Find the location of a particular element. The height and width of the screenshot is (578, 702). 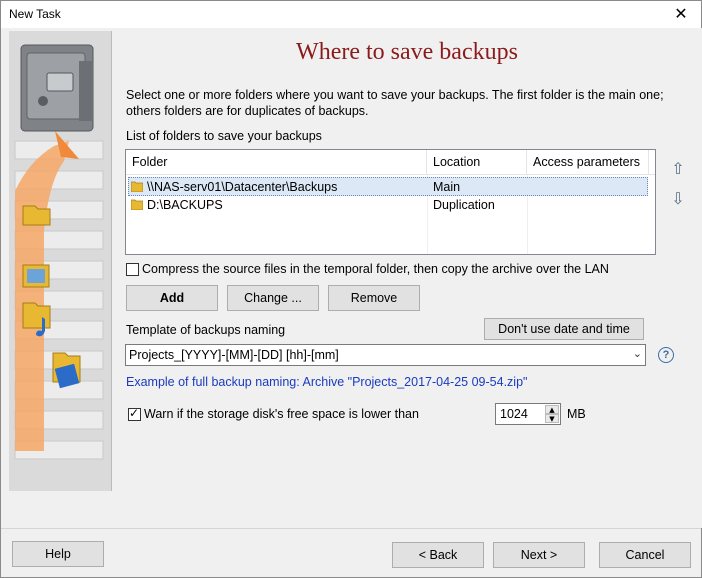

page-title: Where to save backups is located at coordinates (407, 52).